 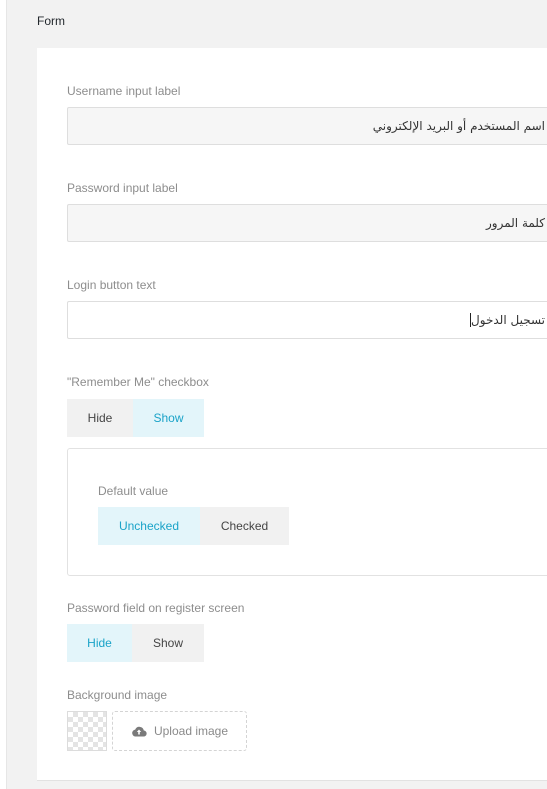 I want to click on register-password-toggle: Hide Show, so click(x=135, y=643).